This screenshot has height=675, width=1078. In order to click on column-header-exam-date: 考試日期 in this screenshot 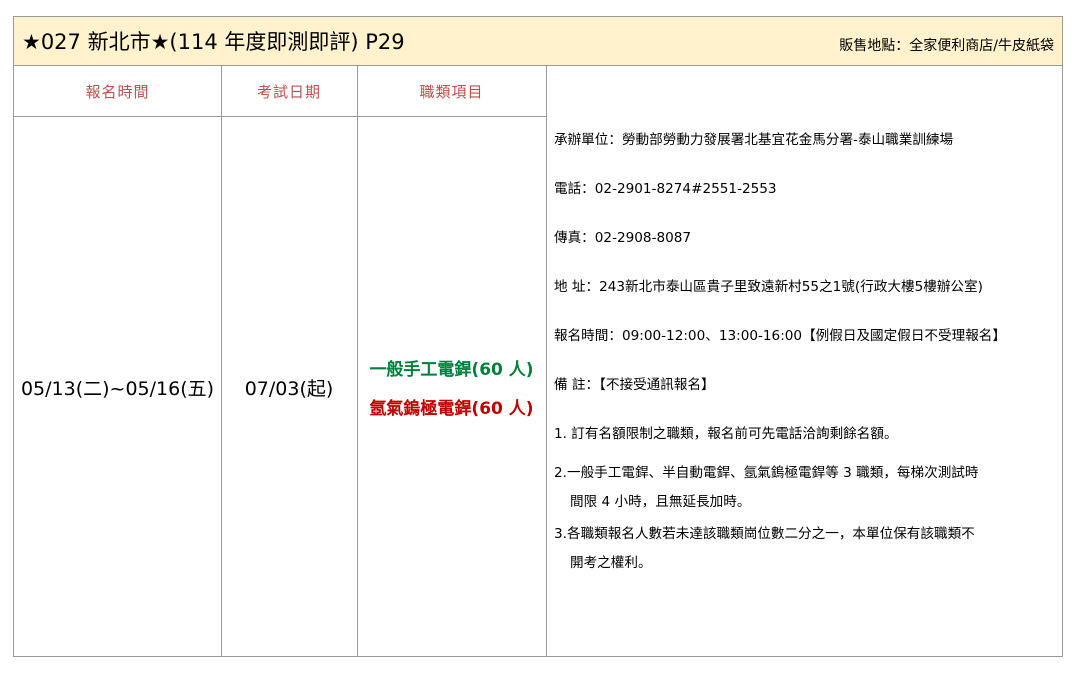, I will do `click(288, 91)`.